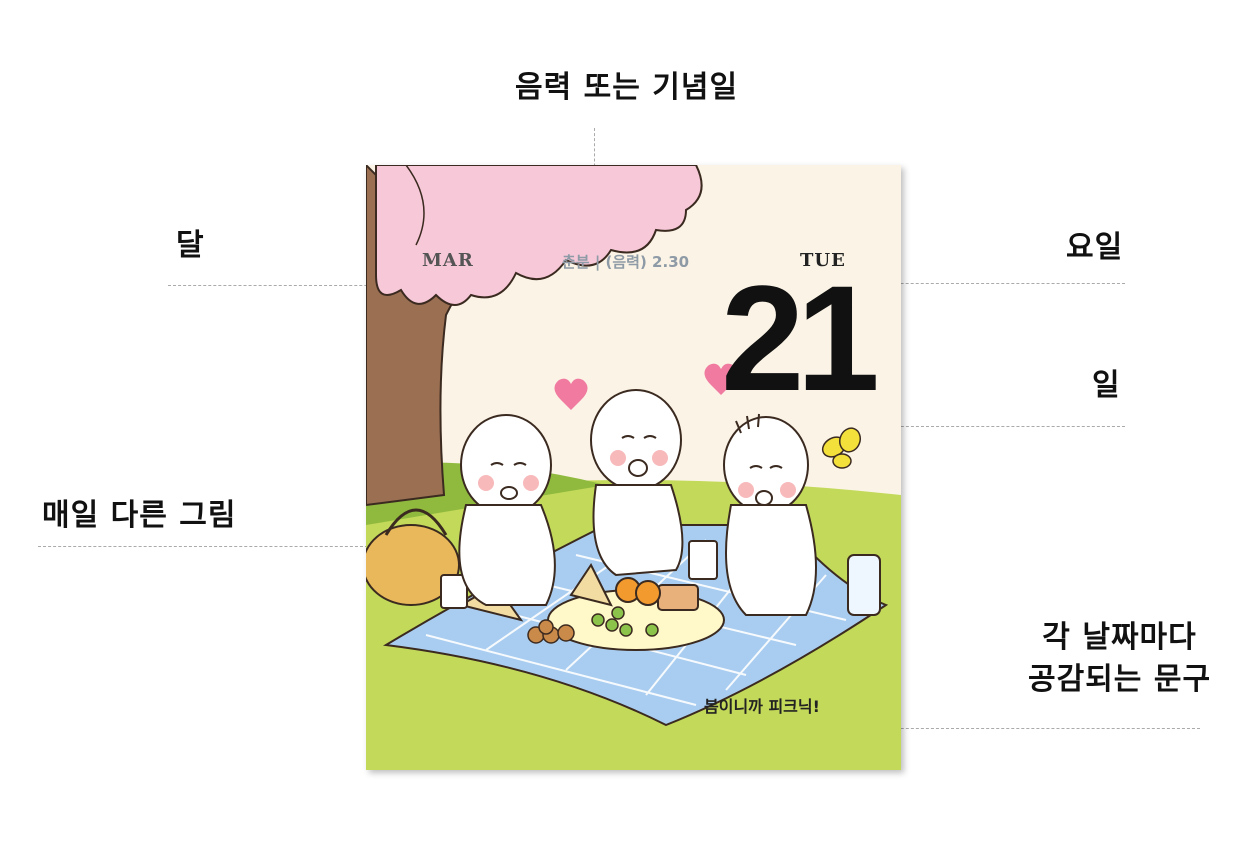 The width and height of the screenshot is (1240, 843). Describe the element at coordinates (627, 87) in the screenshot. I see `annotation-lunar-label: 음력 또는 기념일` at that location.